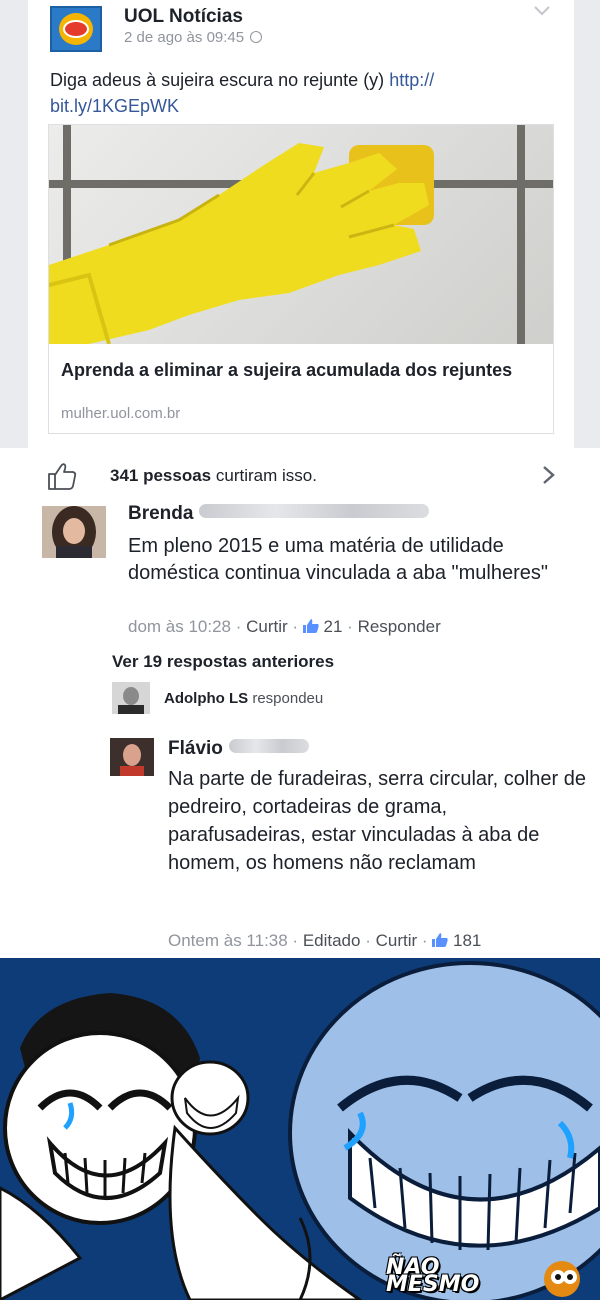 Image resolution: width=600 pixels, height=1300 pixels. What do you see at coordinates (76, 29) in the screenshot?
I see `page-avatar` at bounding box center [76, 29].